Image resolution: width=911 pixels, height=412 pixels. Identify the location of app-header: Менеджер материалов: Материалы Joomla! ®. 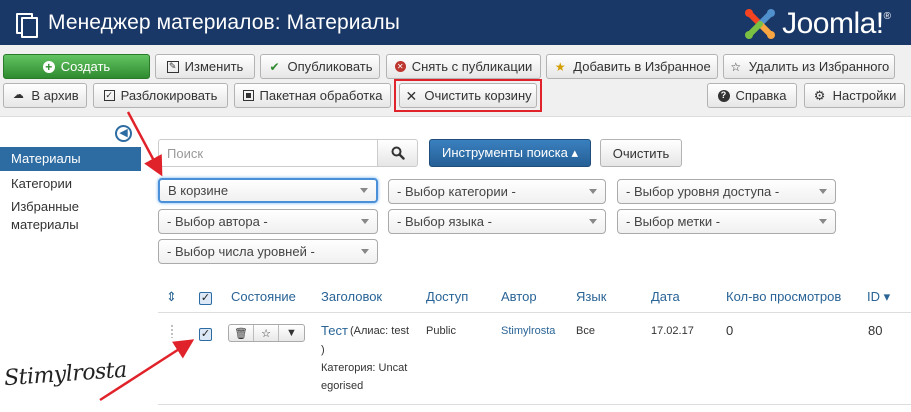
(455, 22).